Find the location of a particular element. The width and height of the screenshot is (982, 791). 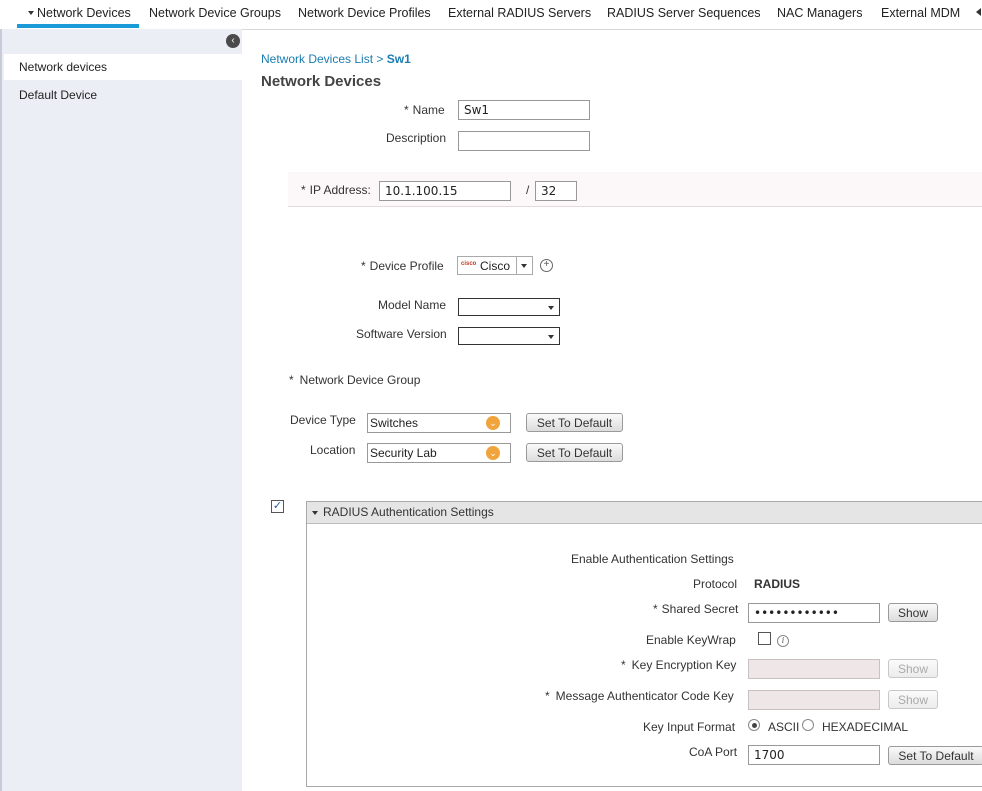

tab-nac-managers: NAC Managers is located at coordinates (819, 13).